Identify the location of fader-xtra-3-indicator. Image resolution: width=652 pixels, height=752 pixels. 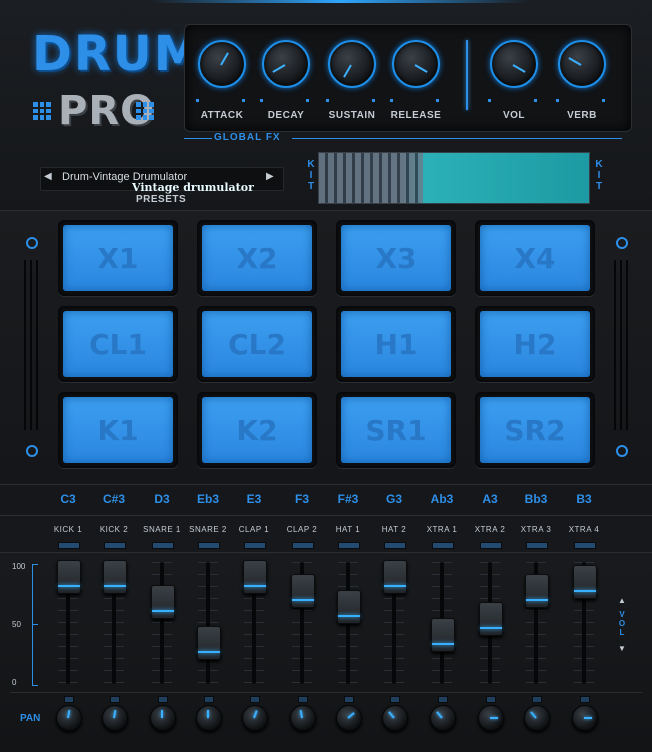
(537, 600).